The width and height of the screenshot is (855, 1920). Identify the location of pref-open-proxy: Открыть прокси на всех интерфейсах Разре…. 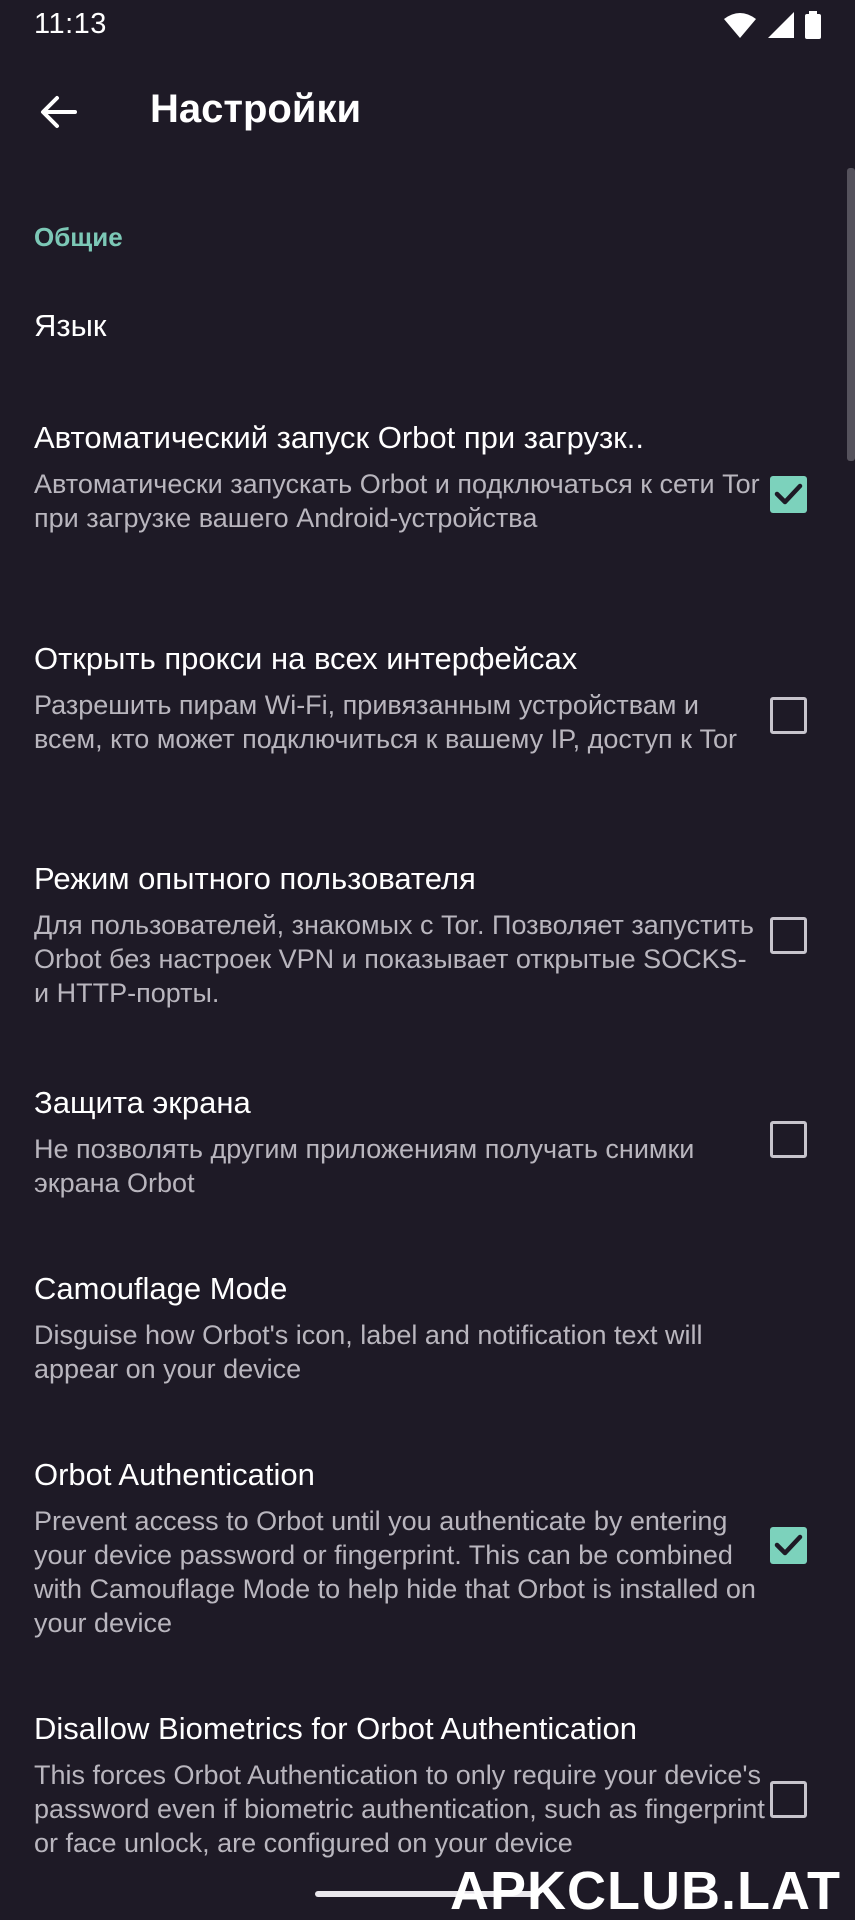
(427, 716).